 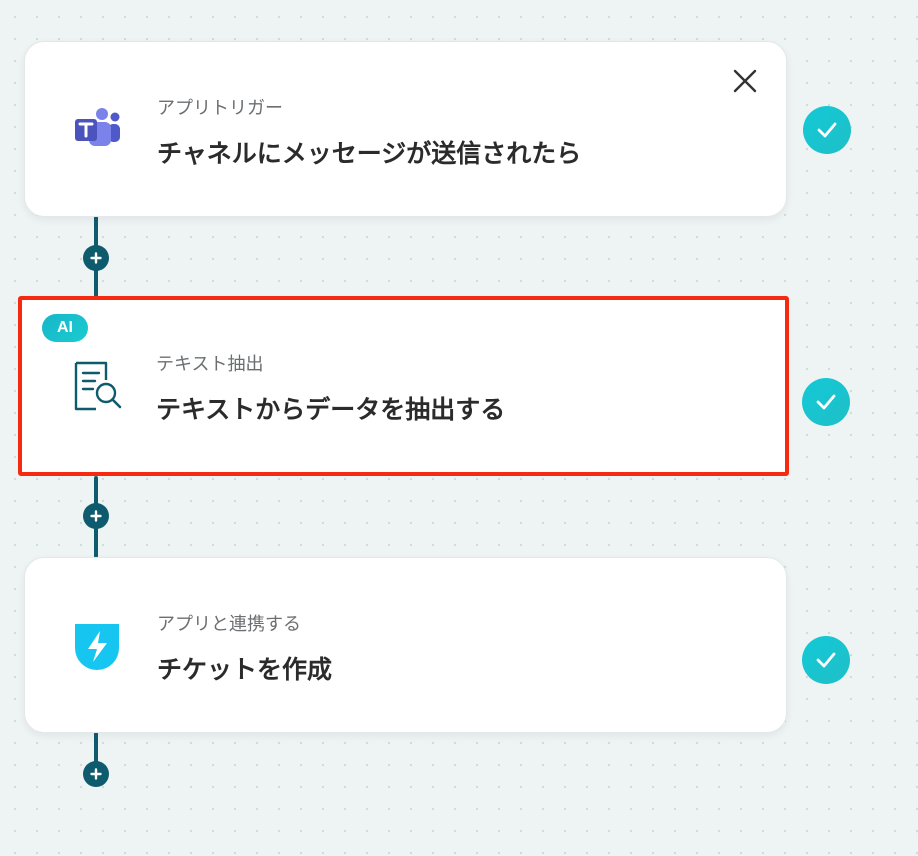 What do you see at coordinates (229, 624) in the screenshot?
I see `step-category-label: アプリと連携する` at bounding box center [229, 624].